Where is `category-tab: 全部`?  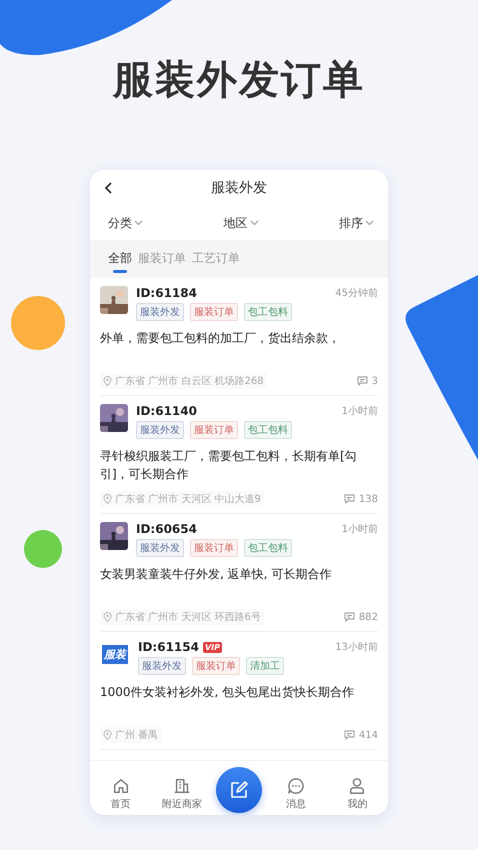
category-tab: 全部 is located at coordinates (120, 259).